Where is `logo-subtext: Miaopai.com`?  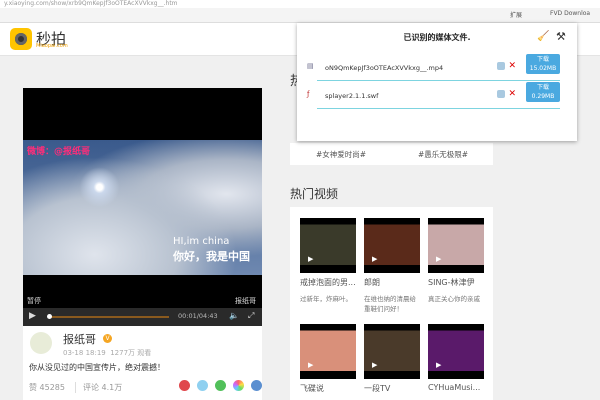 logo-subtext: Miaopai.com is located at coordinates (52, 46).